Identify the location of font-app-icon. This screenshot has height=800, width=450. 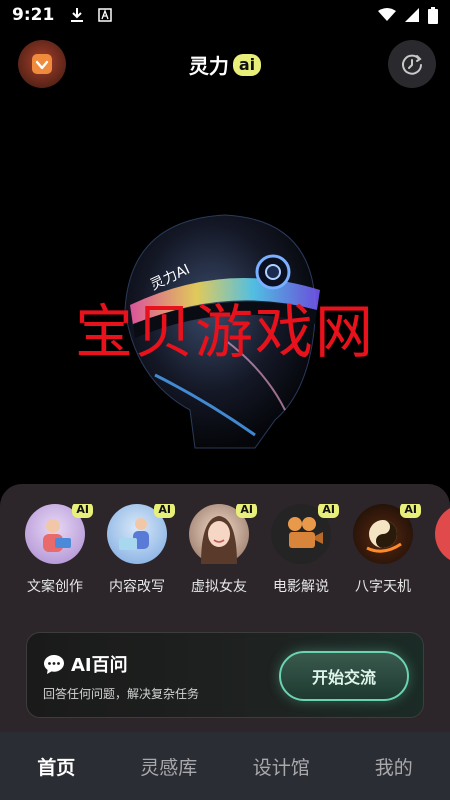
(105, 15).